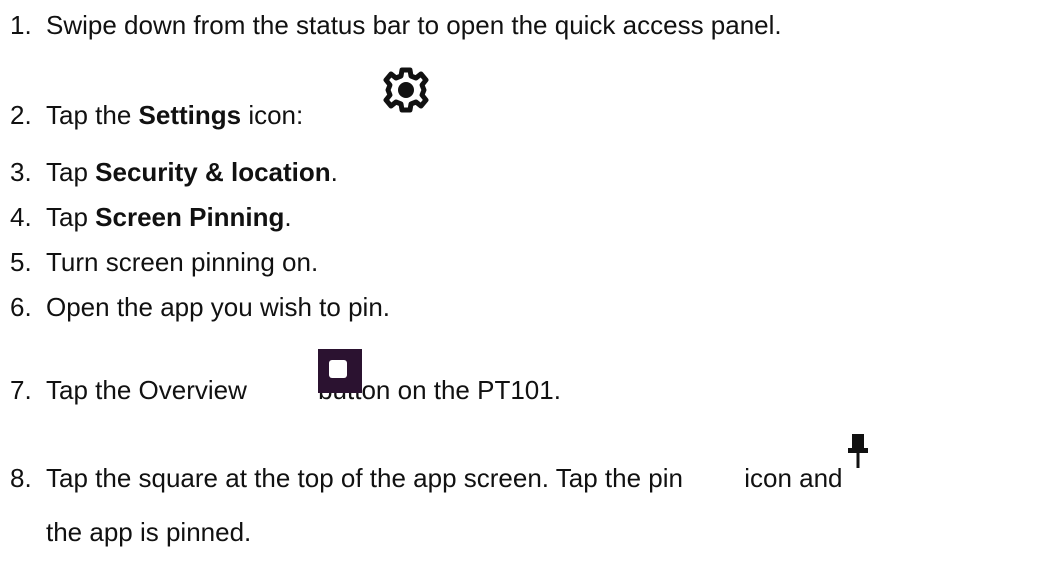  What do you see at coordinates (213, 172) in the screenshot?
I see `security-location-label: Security & location` at bounding box center [213, 172].